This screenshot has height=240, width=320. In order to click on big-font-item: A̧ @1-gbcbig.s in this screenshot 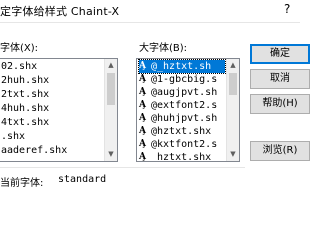, I will do `click(178, 79)`.